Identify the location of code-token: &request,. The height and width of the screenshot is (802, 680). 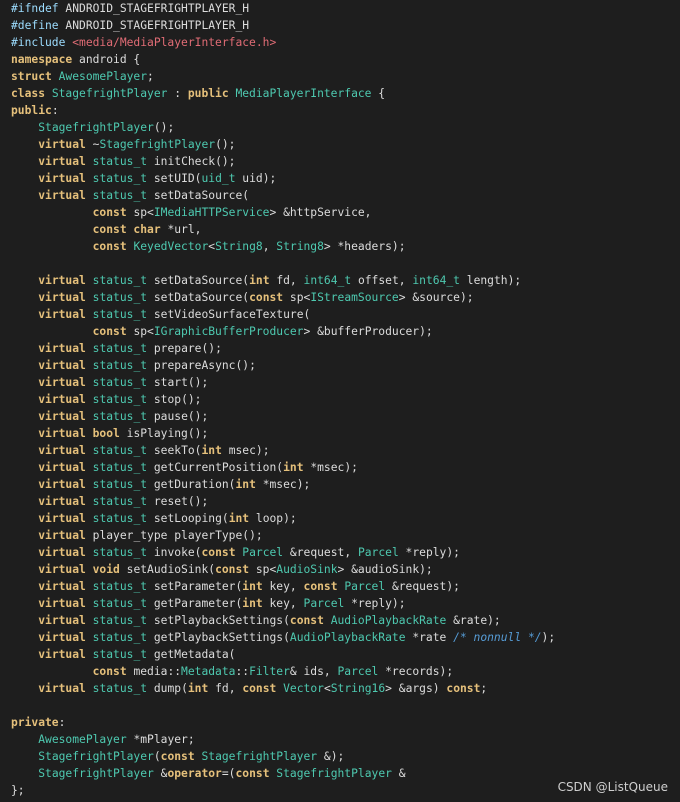
(320, 552).